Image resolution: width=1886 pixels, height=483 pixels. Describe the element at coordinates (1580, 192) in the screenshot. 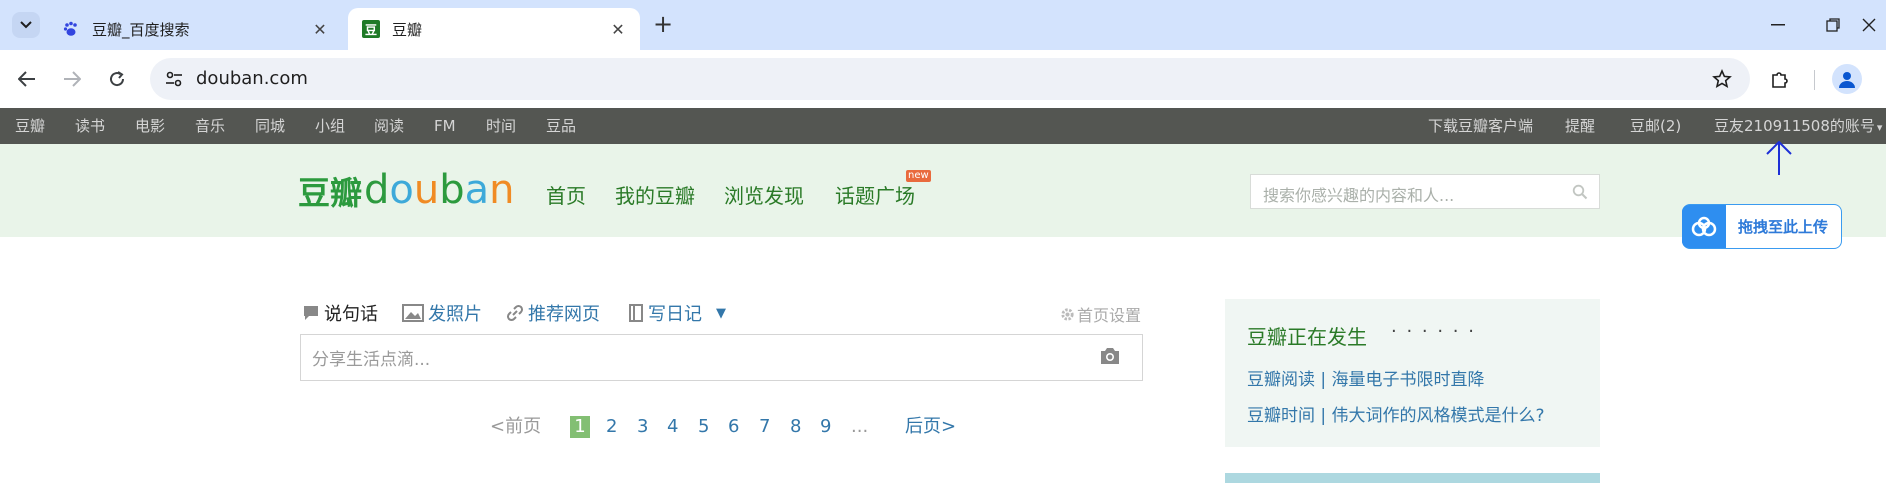

I see `search-icon` at that location.